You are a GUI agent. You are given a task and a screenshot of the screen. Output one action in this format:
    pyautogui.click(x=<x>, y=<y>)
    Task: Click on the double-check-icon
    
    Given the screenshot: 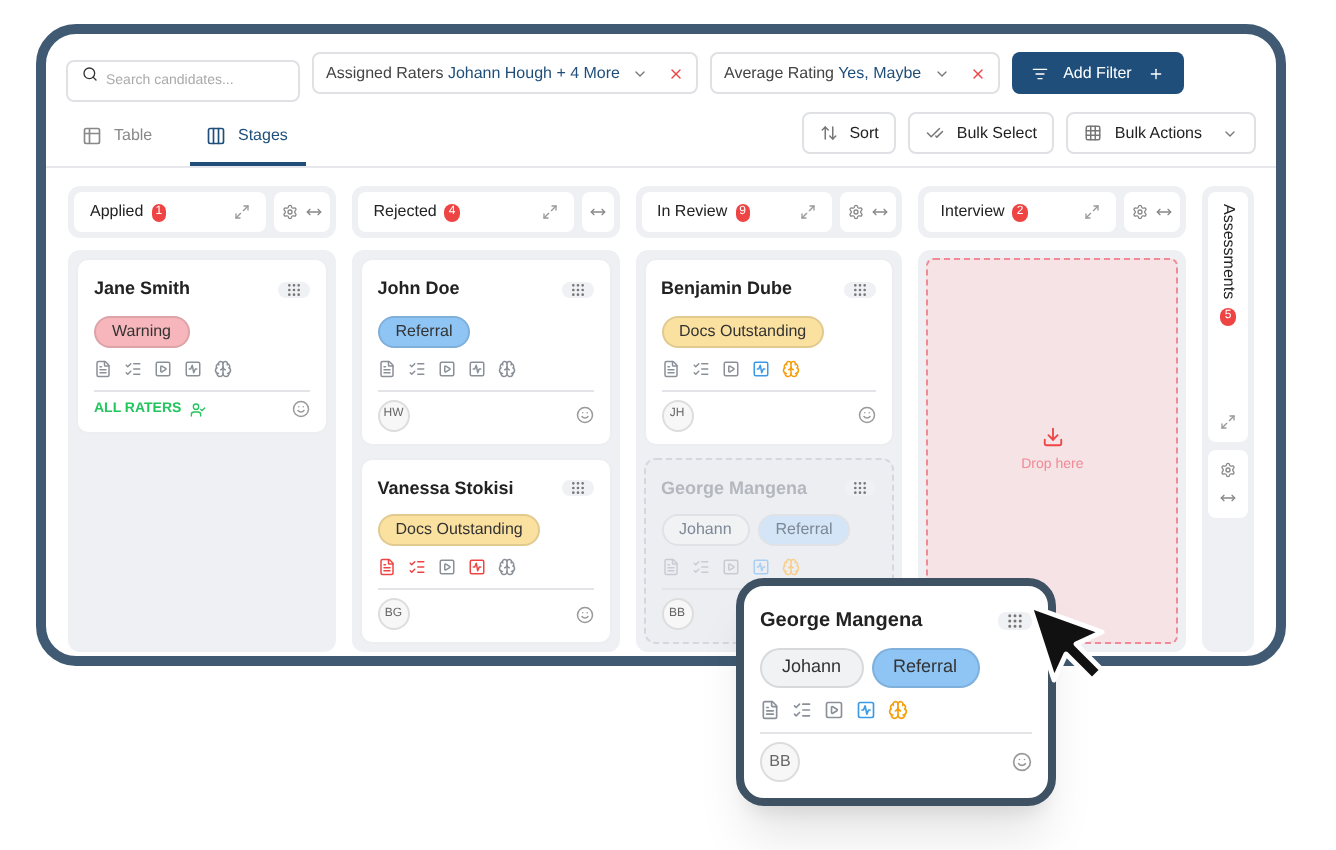 What is the action you would take?
    pyautogui.click(x=935, y=133)
    